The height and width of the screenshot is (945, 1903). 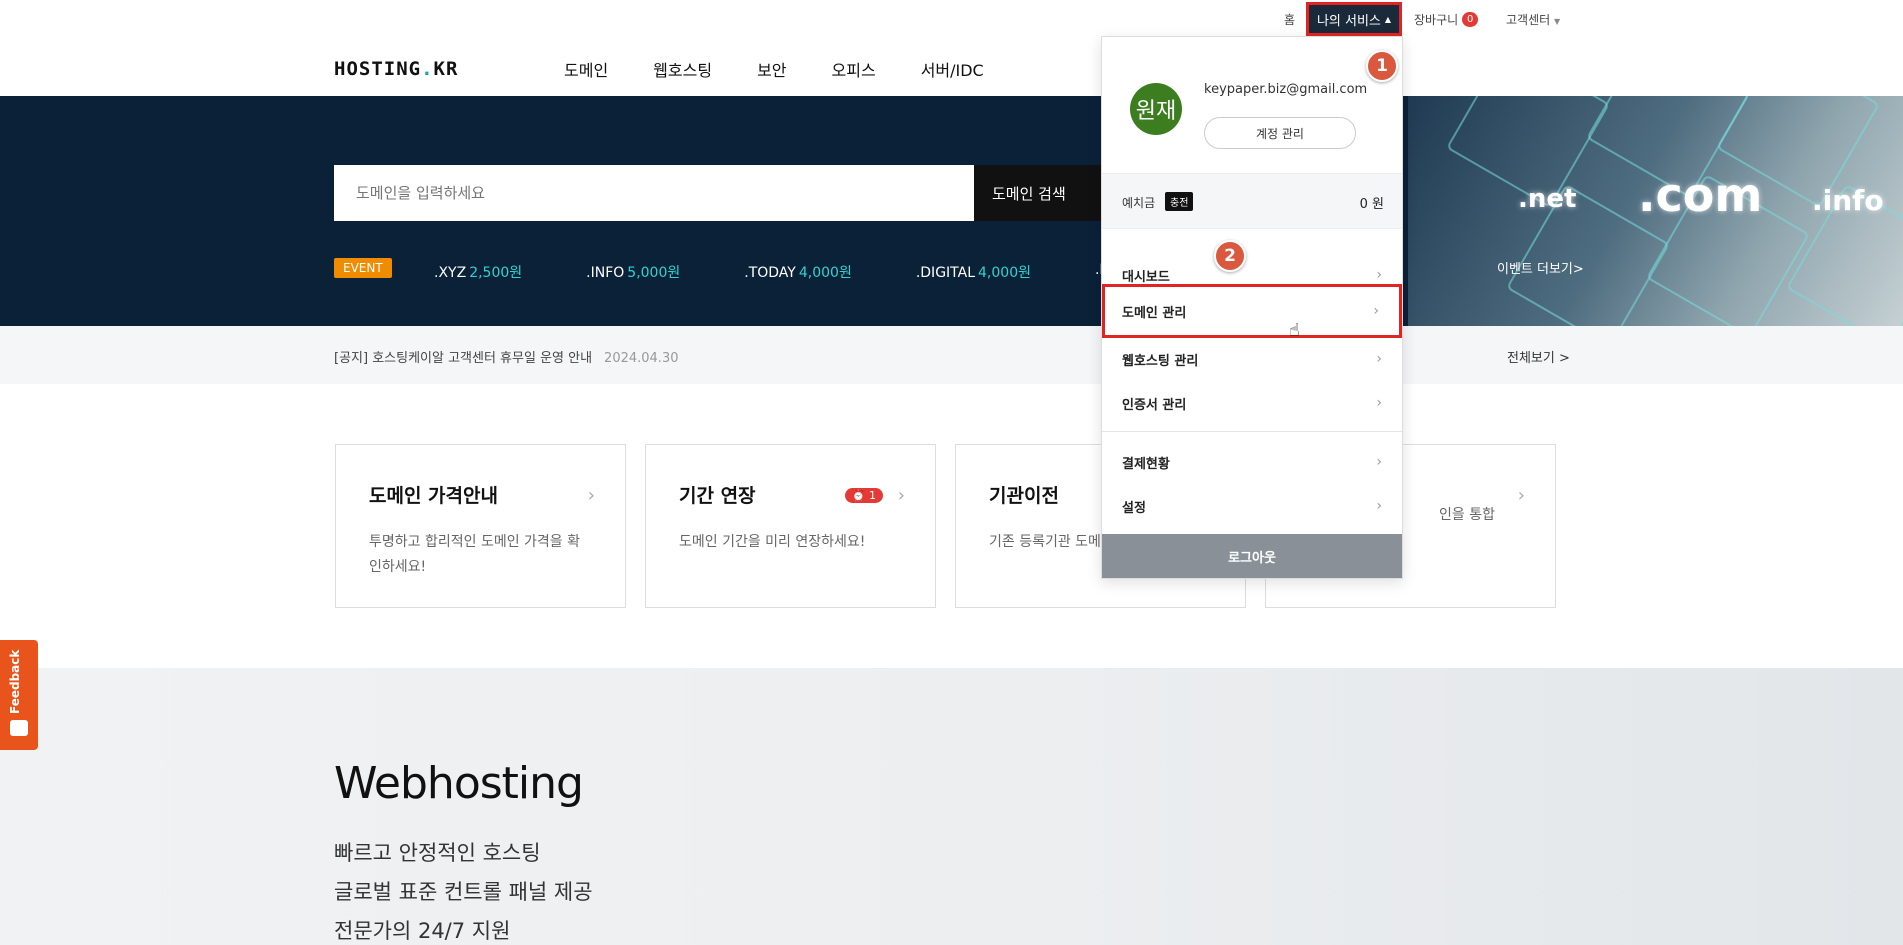 I want to click on feature-line: 빠르고 안정적인 호스팅, so click(x=437, y=853).